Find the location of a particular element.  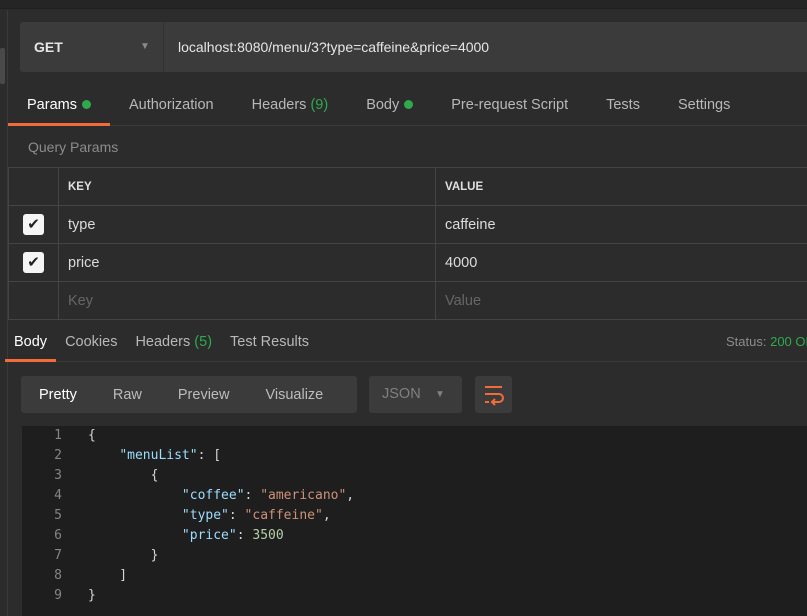

headers-count: (5) is located at coordinates (203, 342).